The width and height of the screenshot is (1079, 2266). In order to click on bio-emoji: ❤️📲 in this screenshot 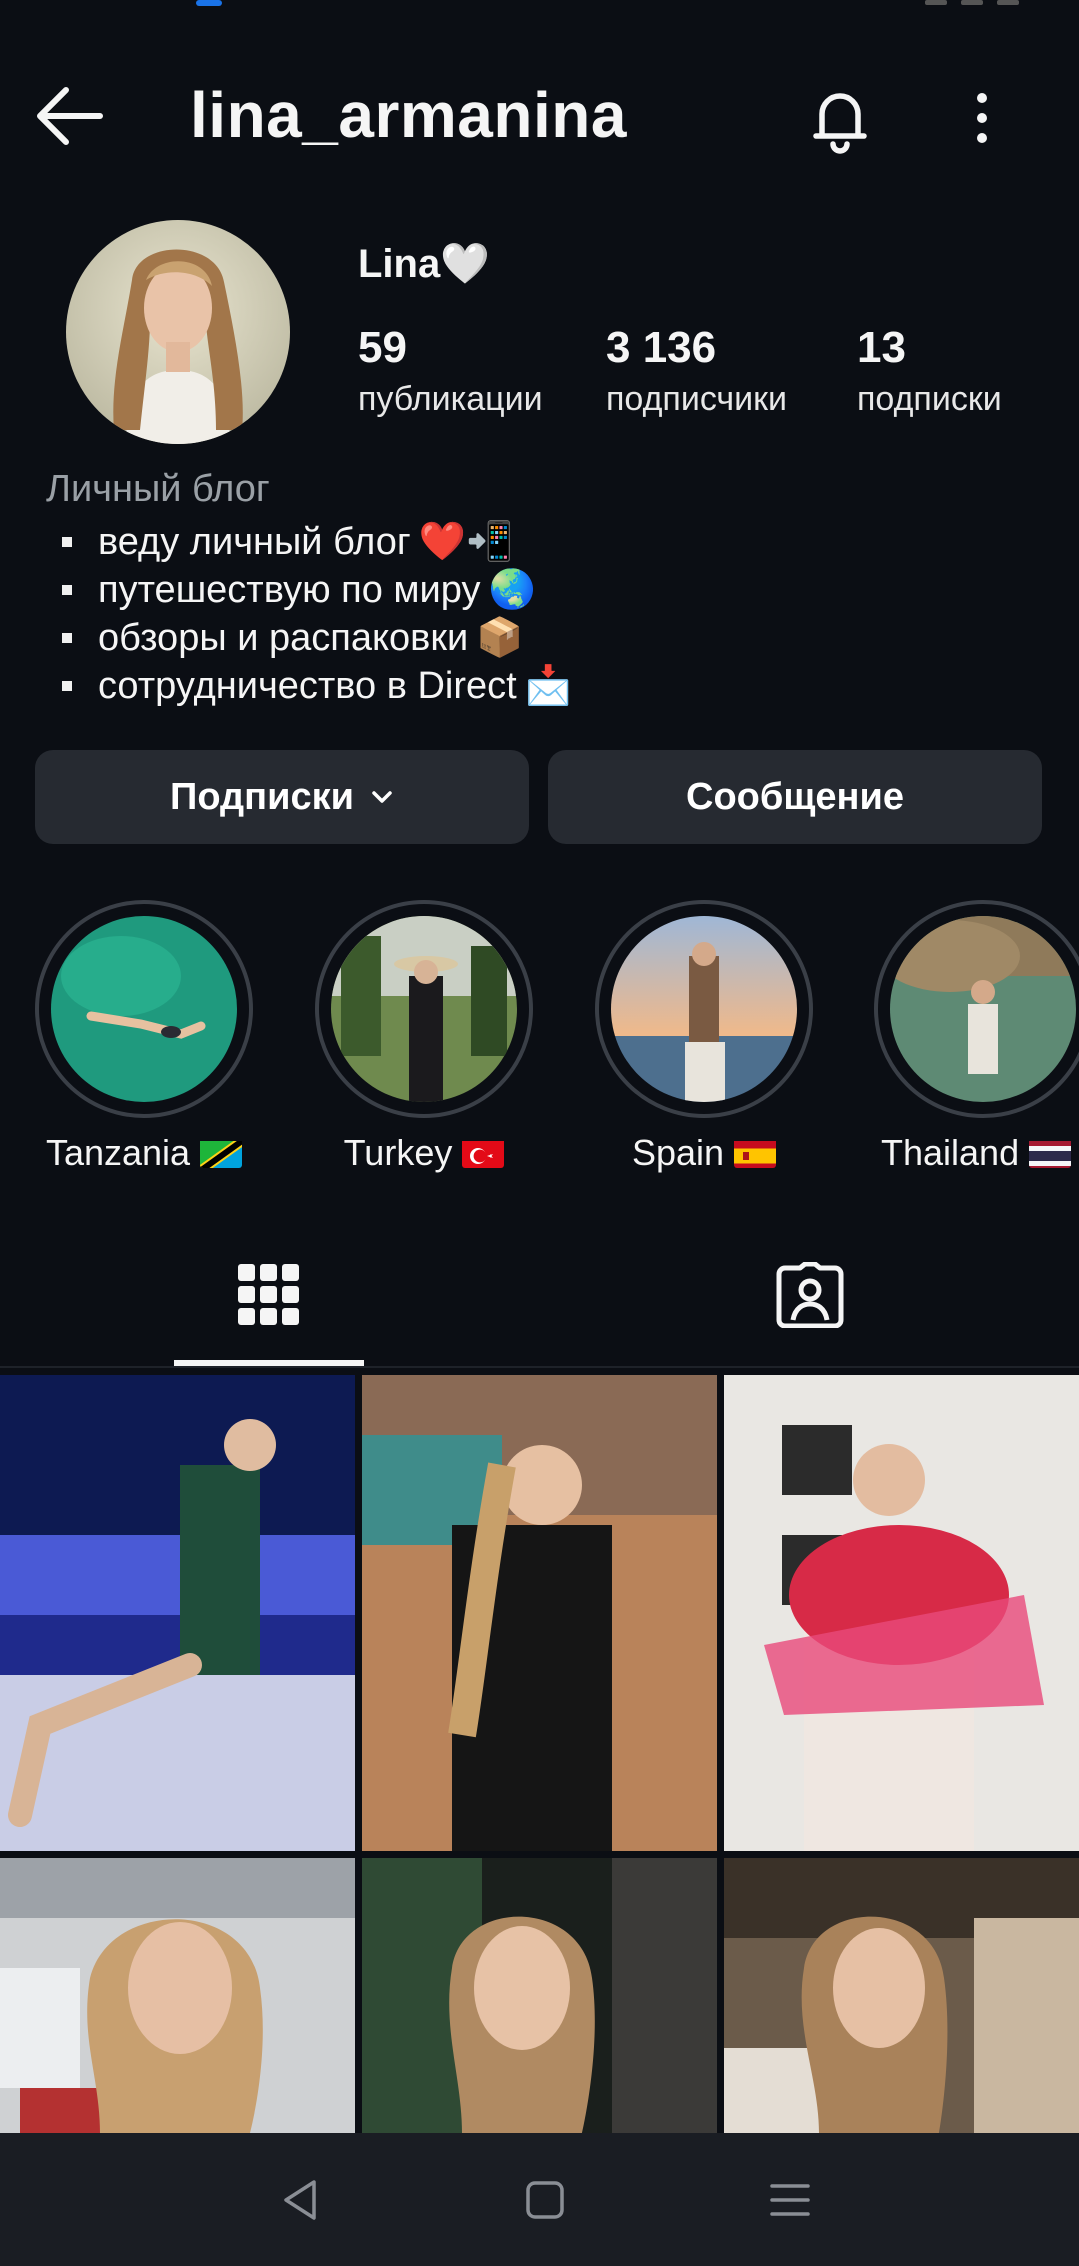, I will do `click(466, 542)`.